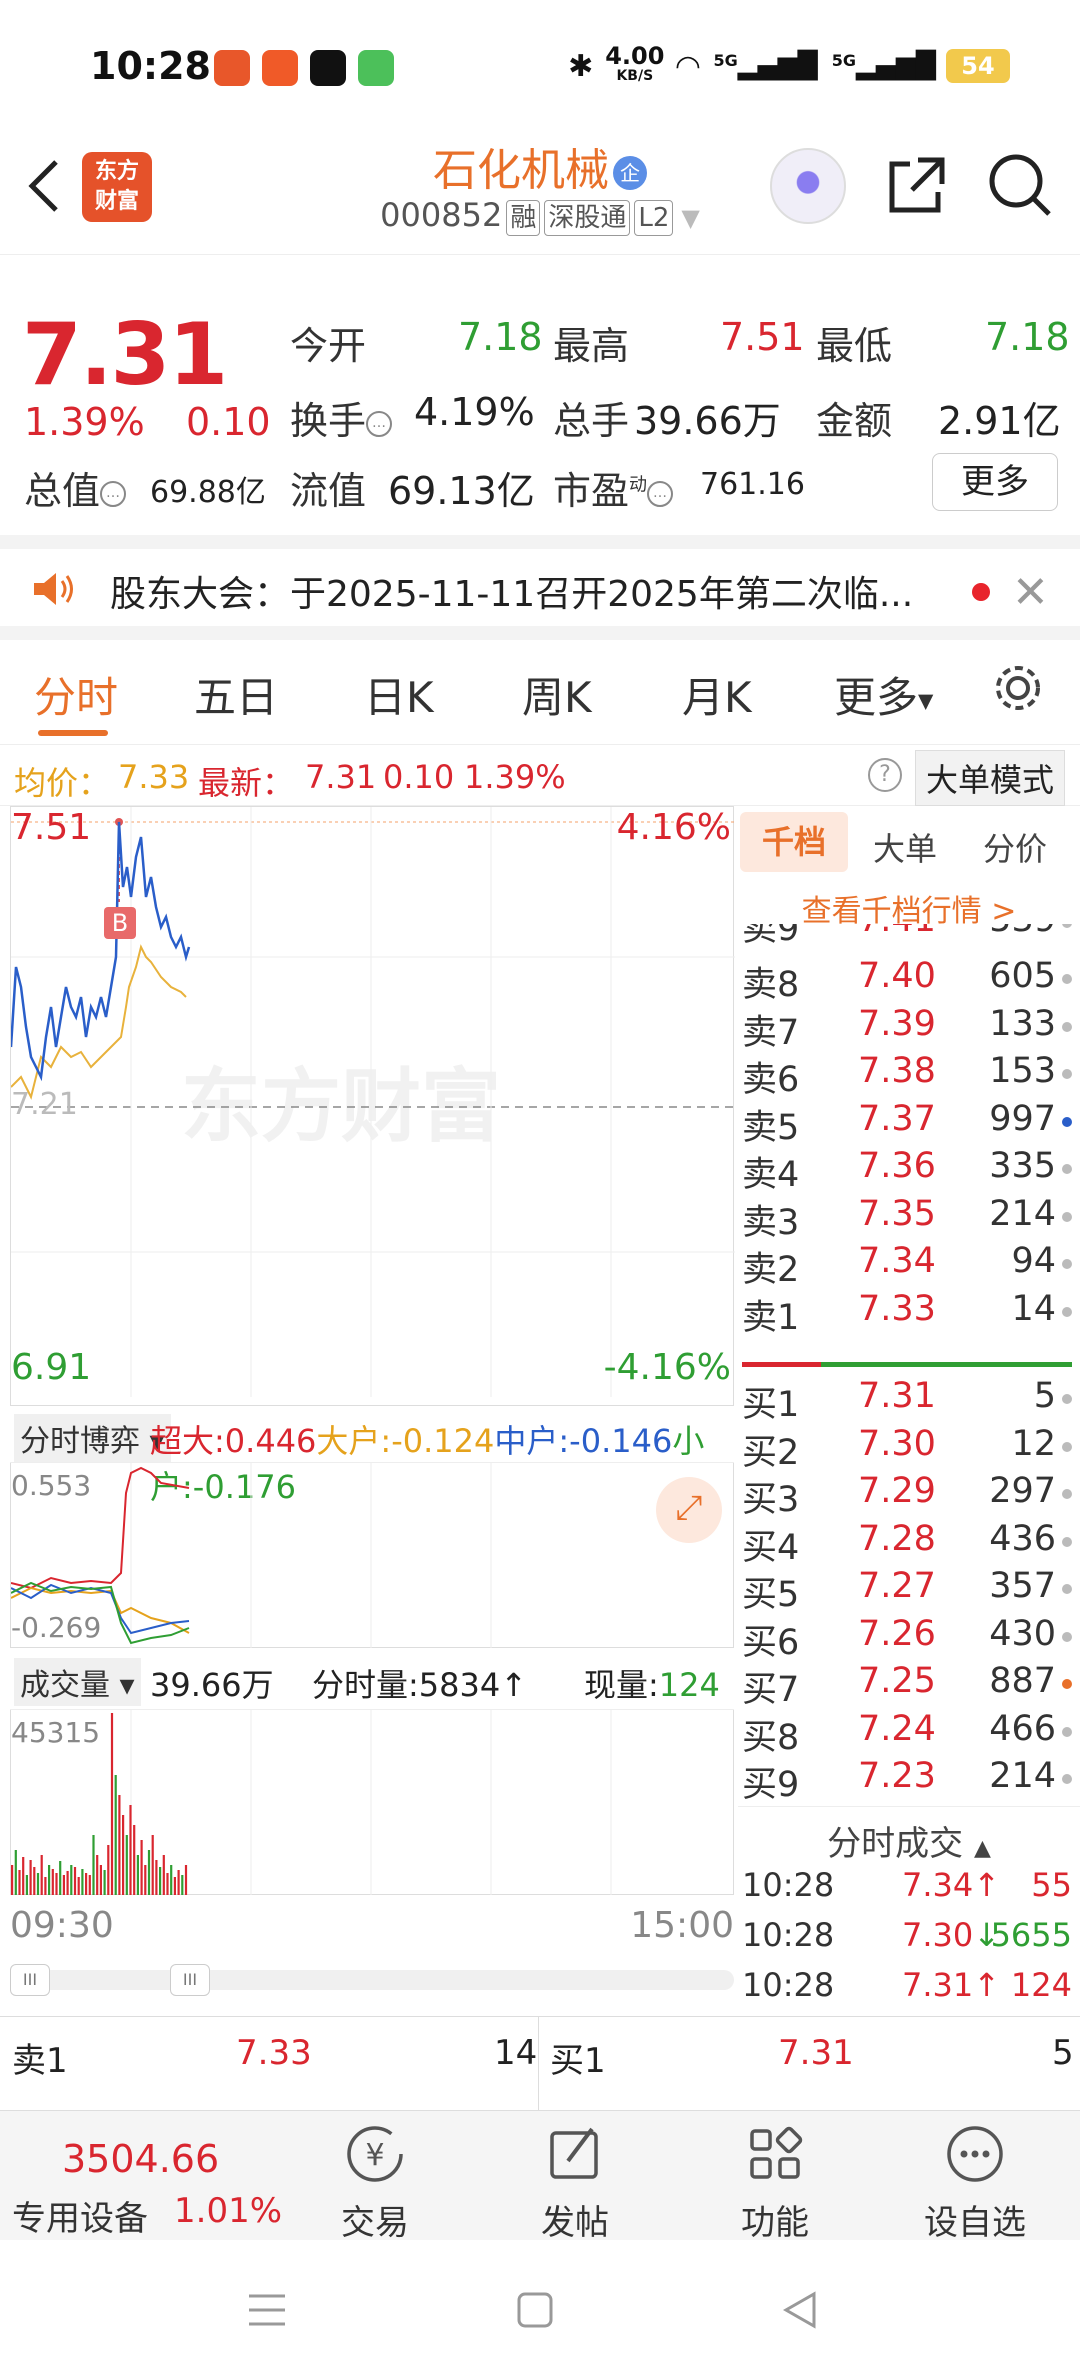 Image resolution: width=1080 pixels, height=2374 pixels. I want to click on ask-qty: 335, so click(1022, 1166).